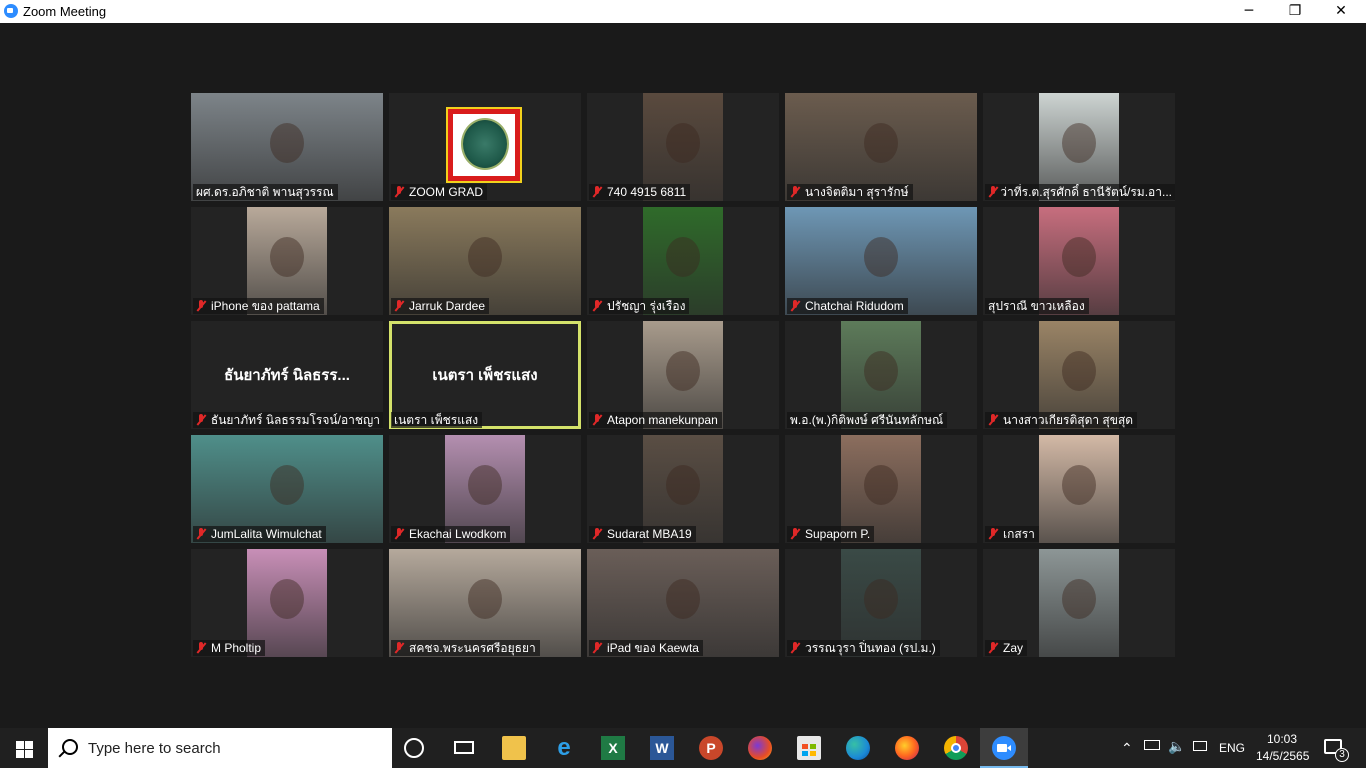  I want to click on participant-name-label: Zay, so click(1006, 648).